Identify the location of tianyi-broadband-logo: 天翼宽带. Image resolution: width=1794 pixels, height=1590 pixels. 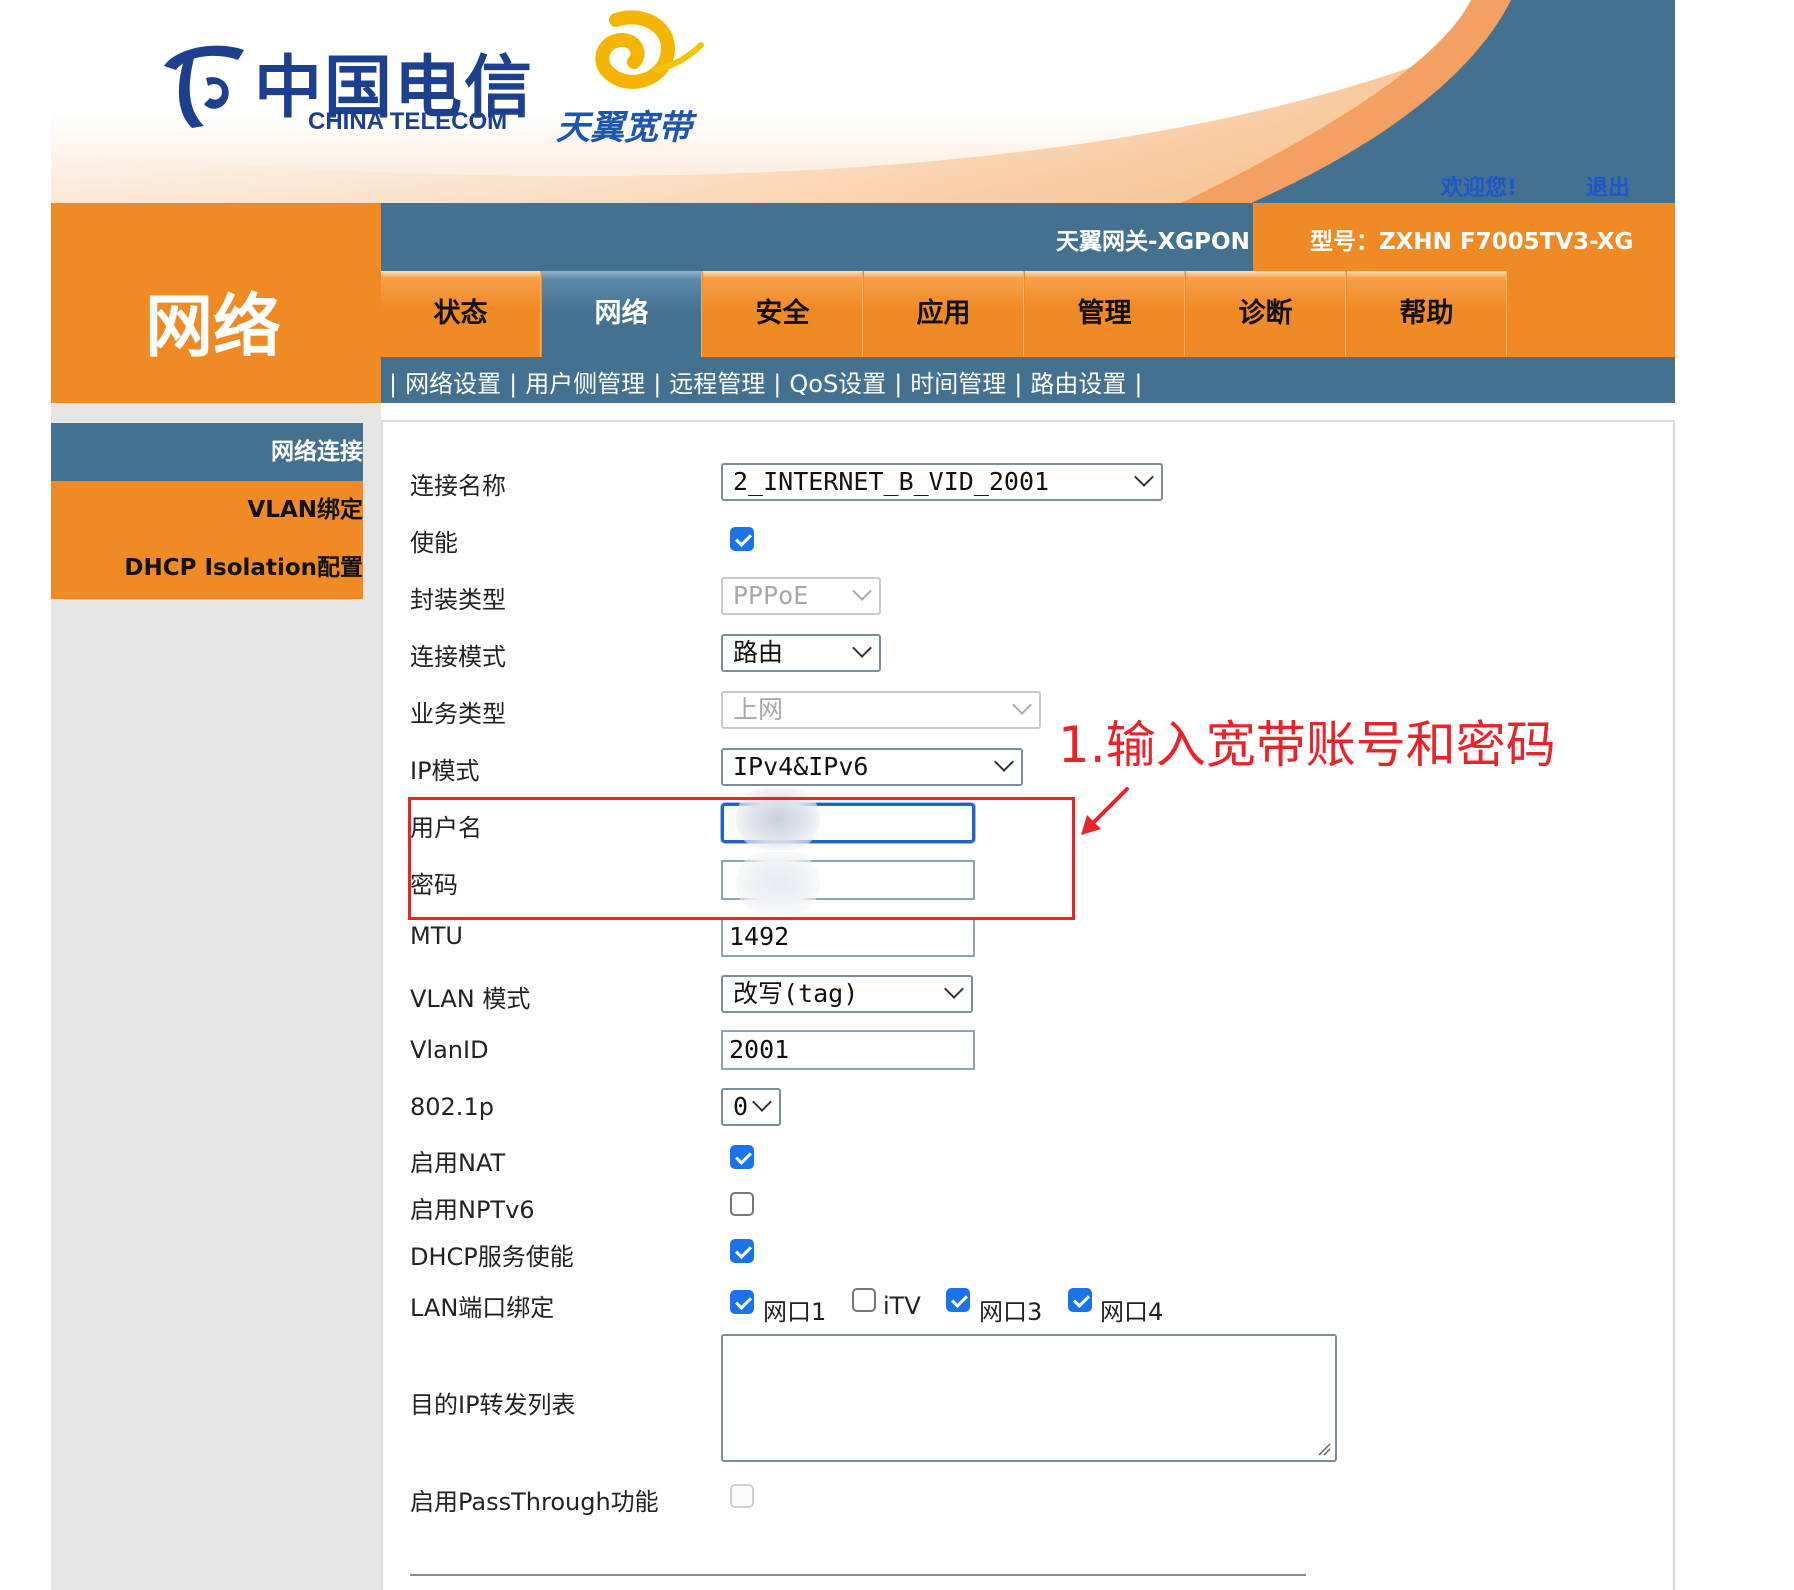
(641, 79).